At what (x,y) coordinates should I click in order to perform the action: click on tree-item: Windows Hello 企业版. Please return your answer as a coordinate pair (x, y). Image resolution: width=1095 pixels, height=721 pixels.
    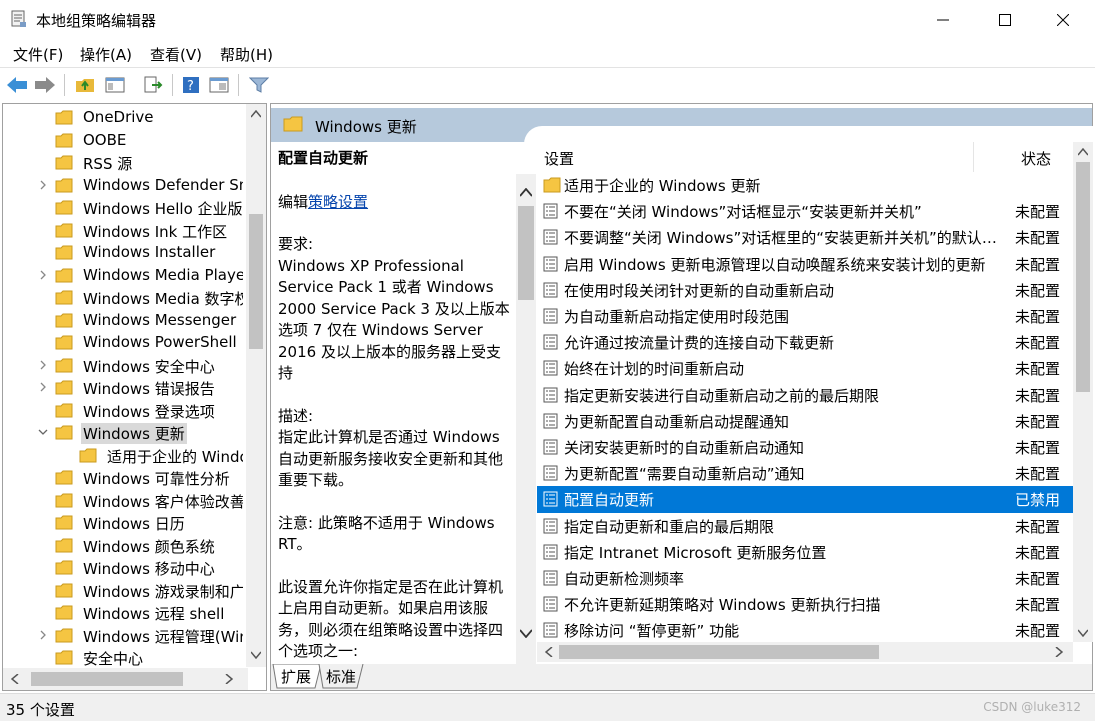
    Looking at the image, I should click on (123, 208).